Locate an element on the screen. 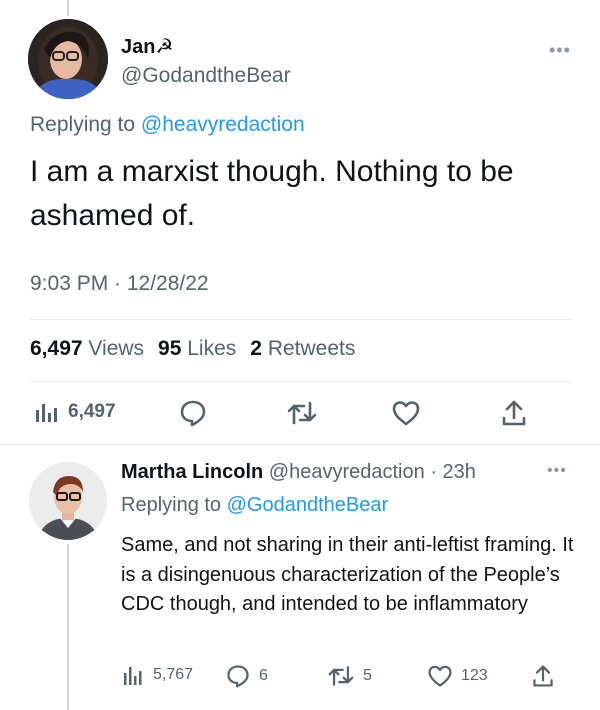 This screenshot has width=600, height=710. replying-to: Replying to @heavyredaction is located at coordinates (167, 125).